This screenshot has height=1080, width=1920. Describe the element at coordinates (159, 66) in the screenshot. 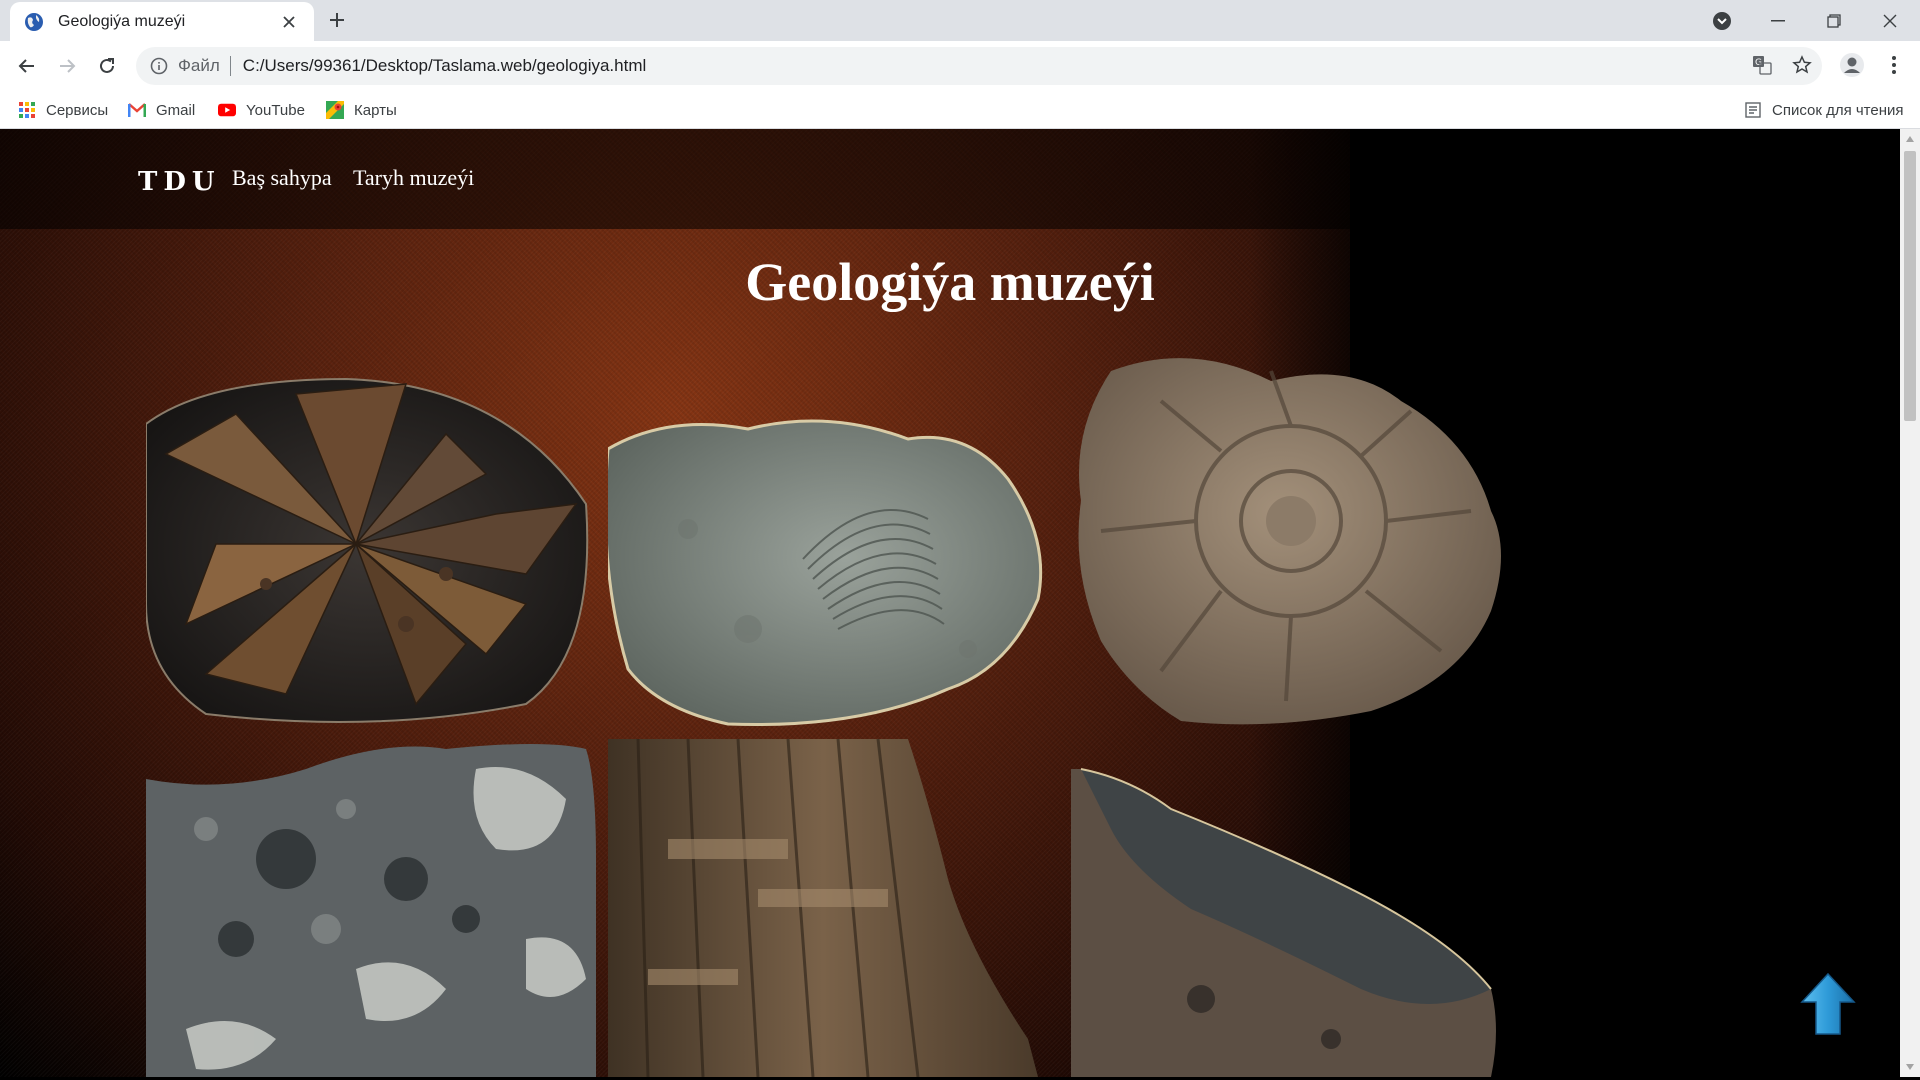

I see `info-icon` at that location.